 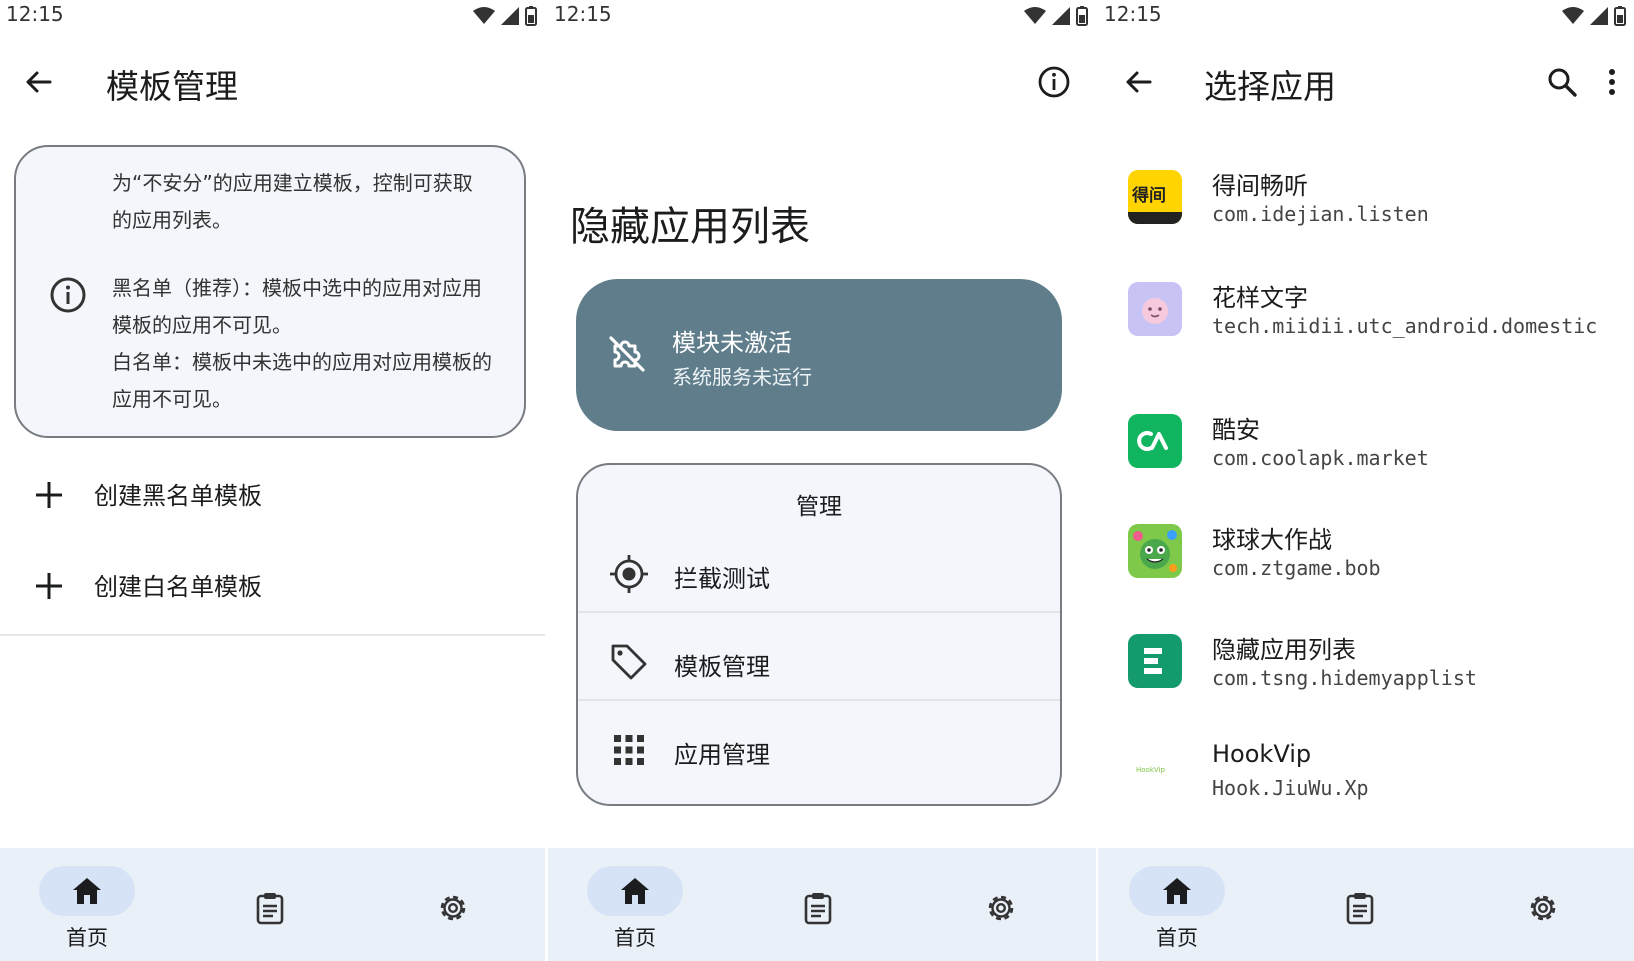 What do you see at coordinates (272, 82) in the screenshot?
I see `top-app-bar: 模板管理` at bounding box center [272, 82].